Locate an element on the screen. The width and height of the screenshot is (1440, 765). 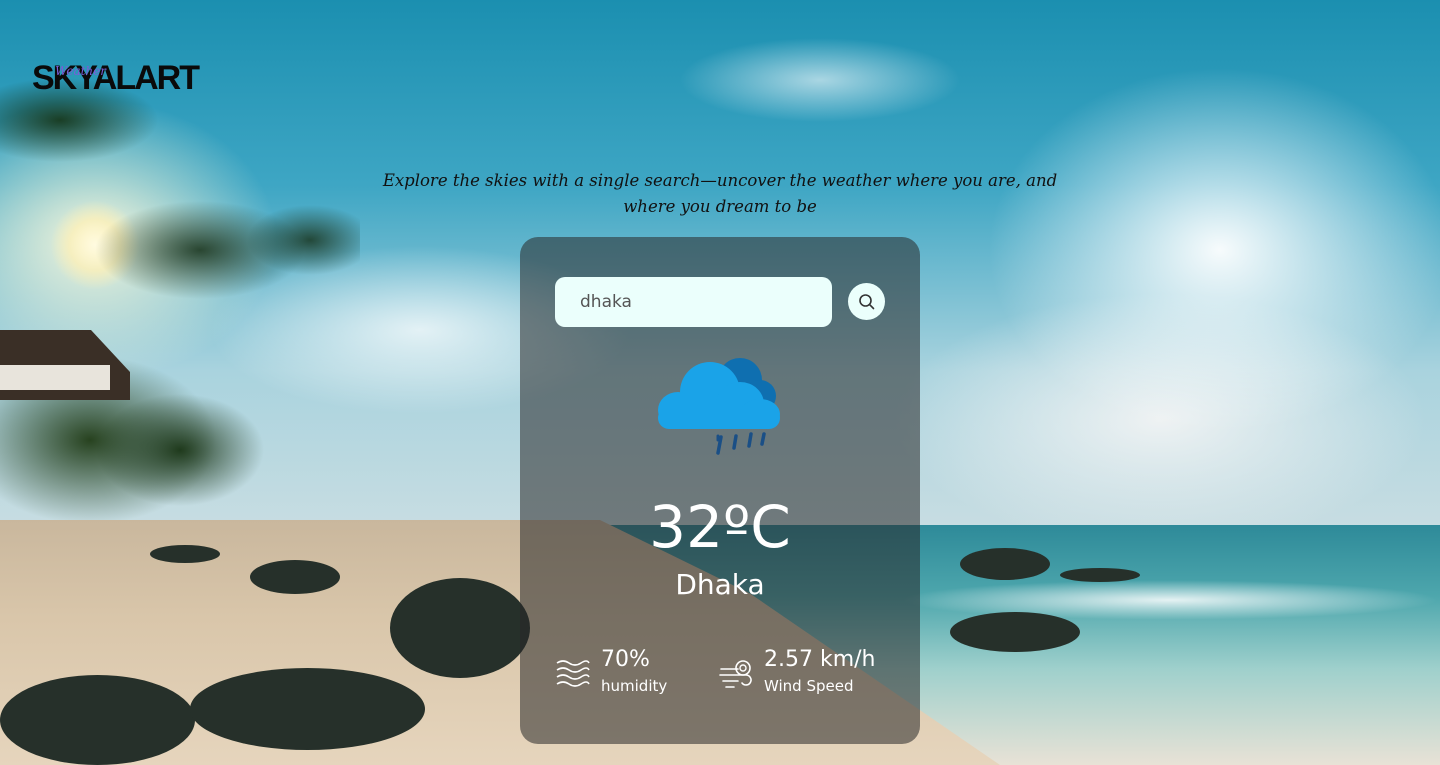
humidity-detail: 70% humidity is located at coordinates (611, 671).